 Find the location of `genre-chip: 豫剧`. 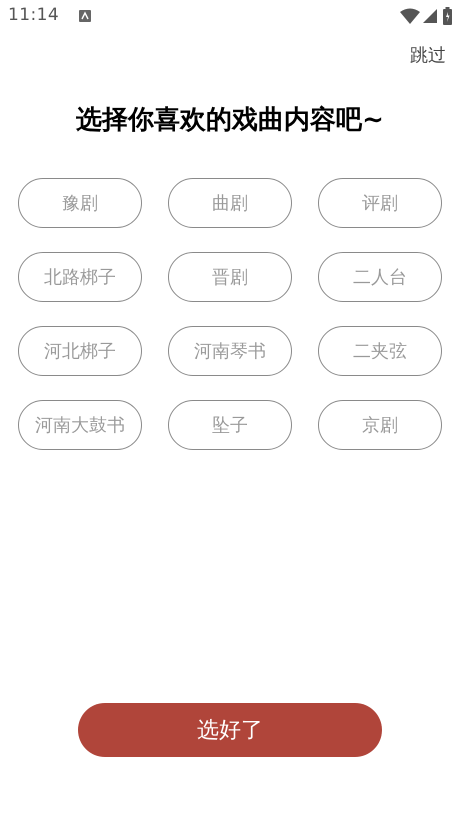

genre-chip: 豫剧 is located at coordinates (80, 203).